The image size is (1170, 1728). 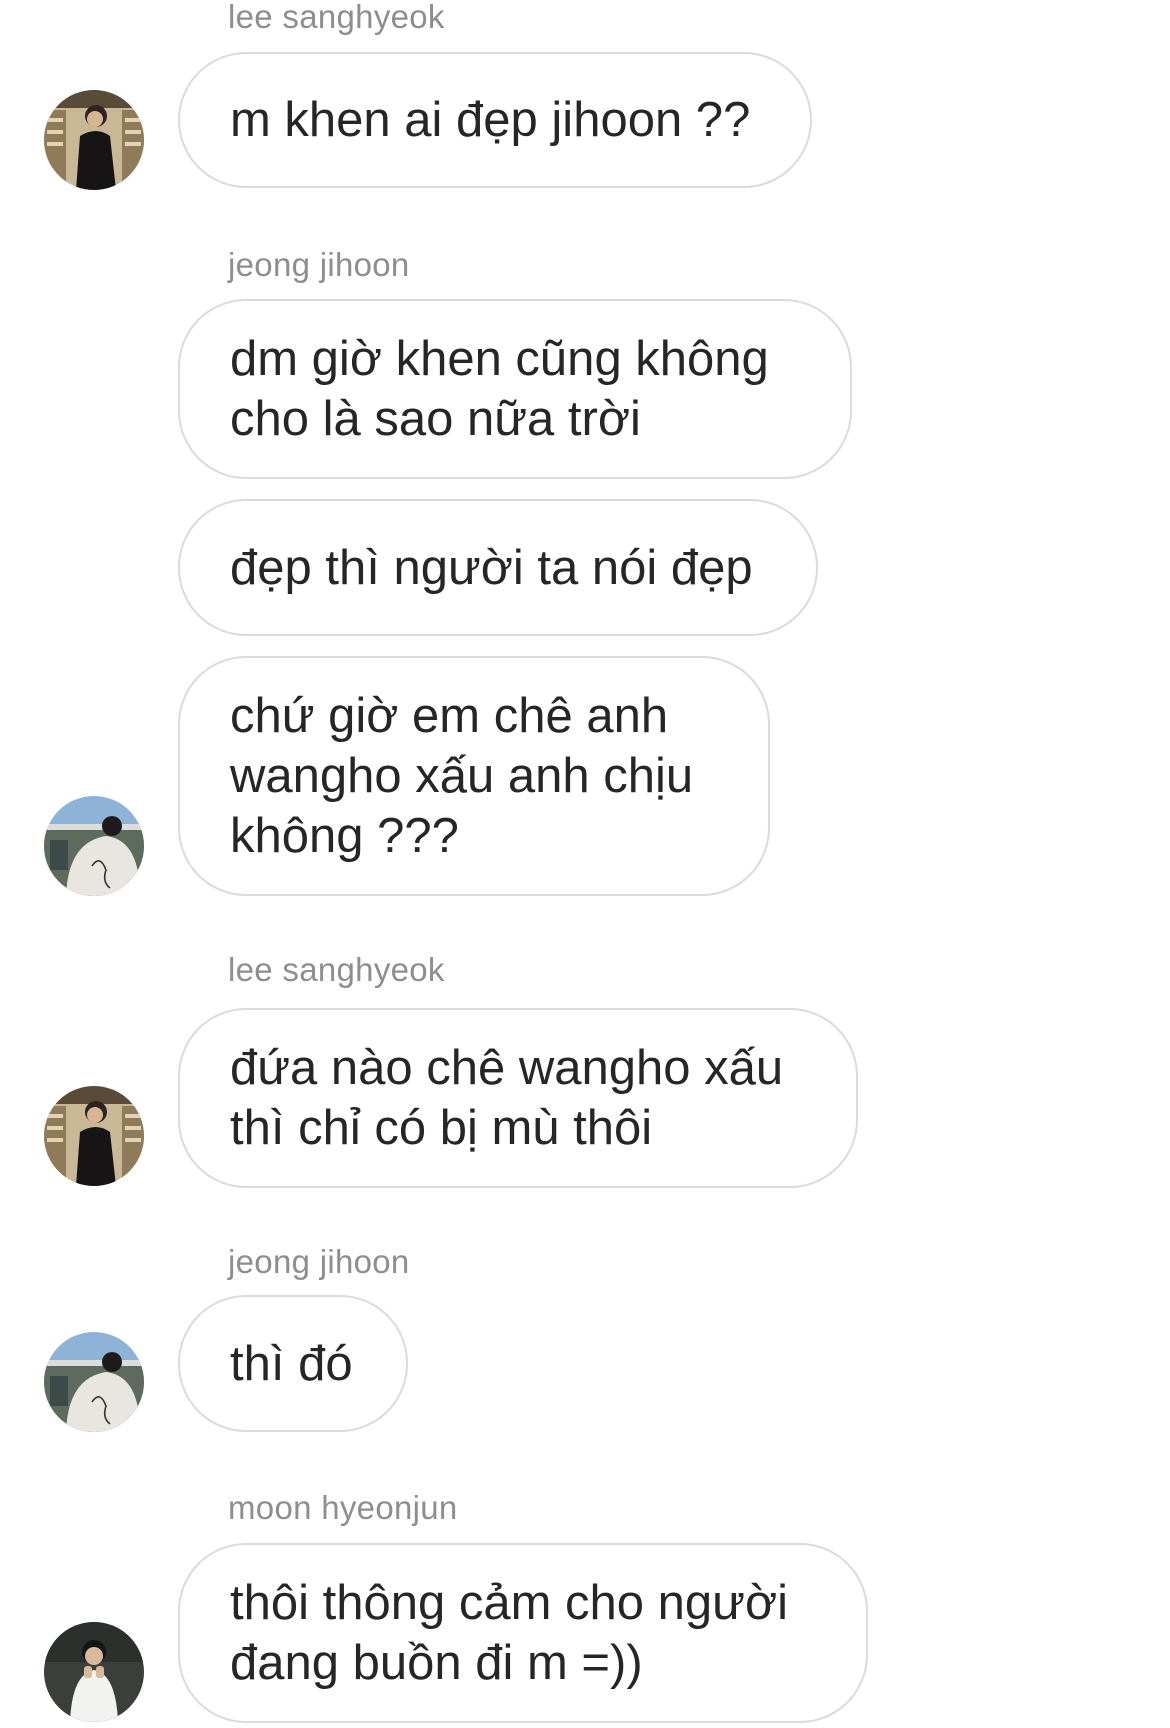 I want to click on message-bubble: m khen ai đẹp jihoon ??, so click(x=495, y=120).